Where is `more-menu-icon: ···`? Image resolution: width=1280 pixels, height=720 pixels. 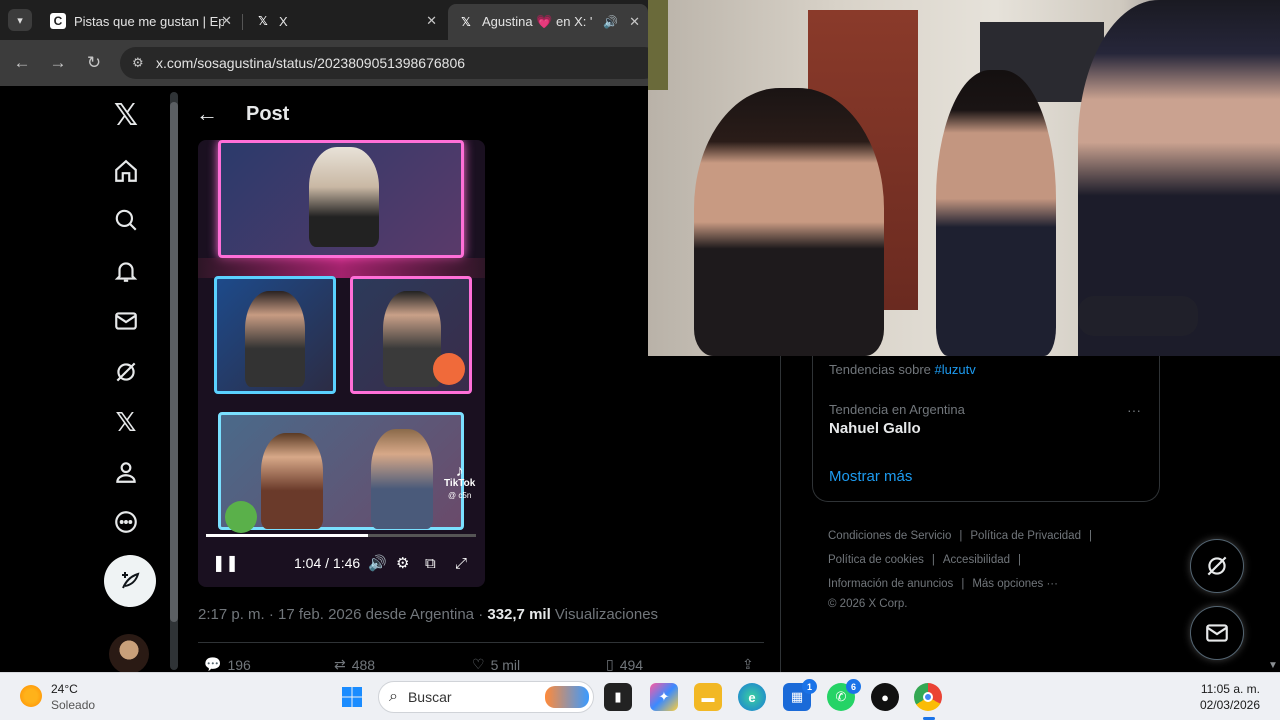
more-menu-icon: ··· is located at coordinates (1134, 410).